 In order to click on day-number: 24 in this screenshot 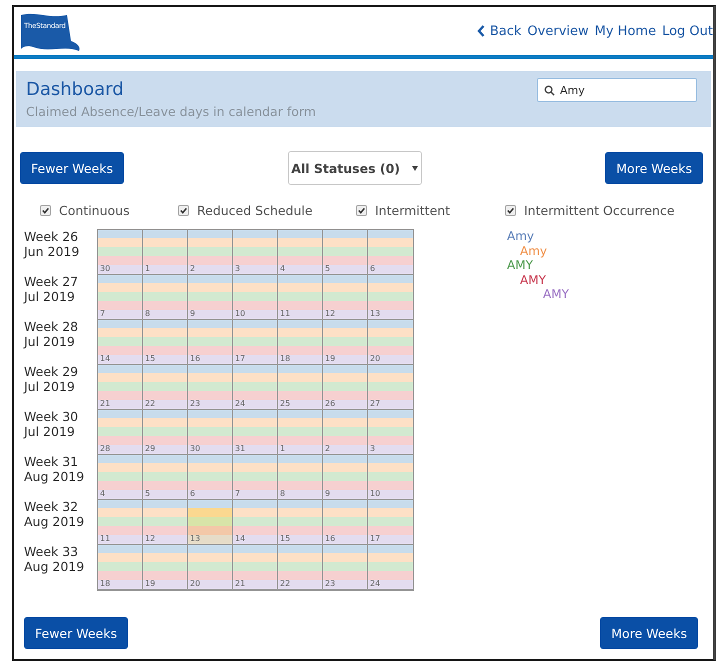, I will do `click(375, 584)`.